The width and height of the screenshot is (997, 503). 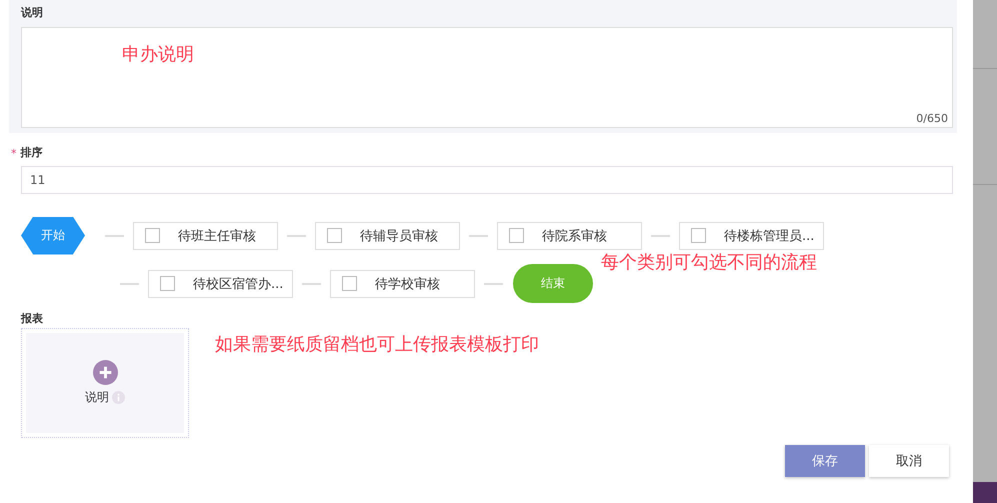 I want to click on add-icon, so click(x=105, y=372).